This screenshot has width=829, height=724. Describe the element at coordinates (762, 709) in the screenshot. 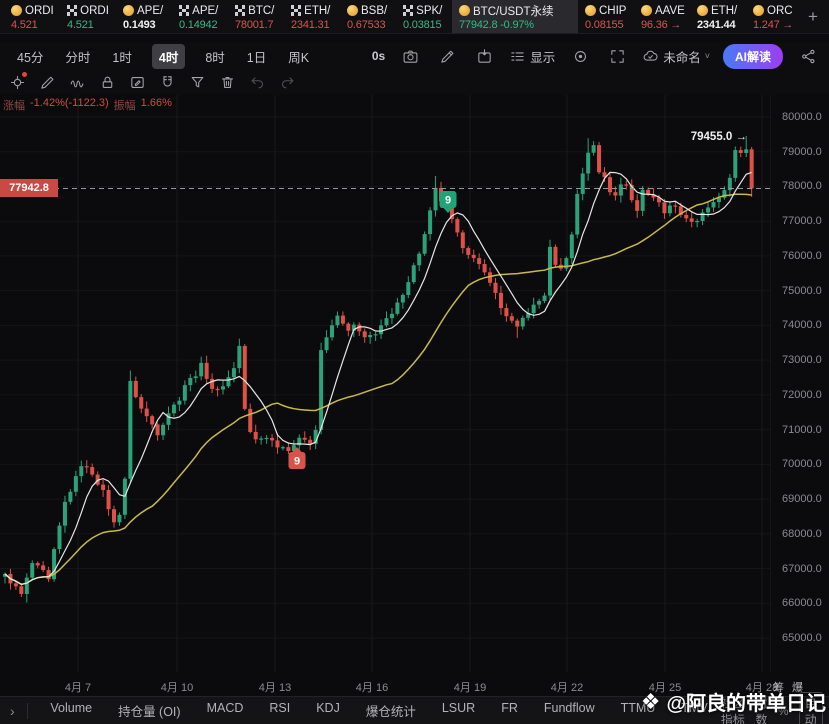

I see `scale-control-对数: 对数` at that location.